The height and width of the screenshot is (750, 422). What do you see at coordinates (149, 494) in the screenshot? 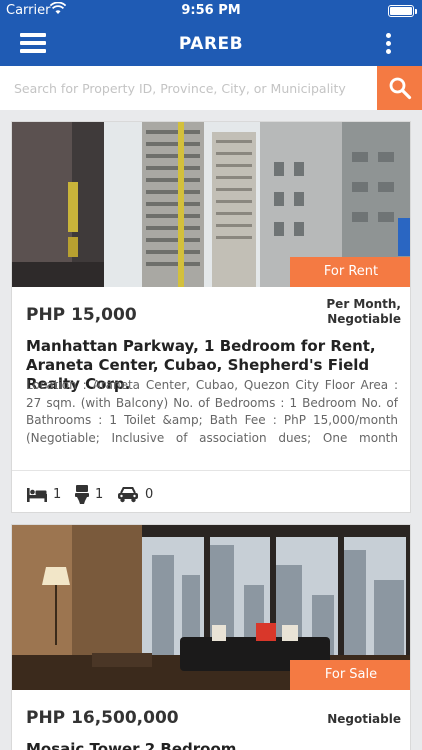
I see `parking-count-value: 0` at bounding box center [149, 494].